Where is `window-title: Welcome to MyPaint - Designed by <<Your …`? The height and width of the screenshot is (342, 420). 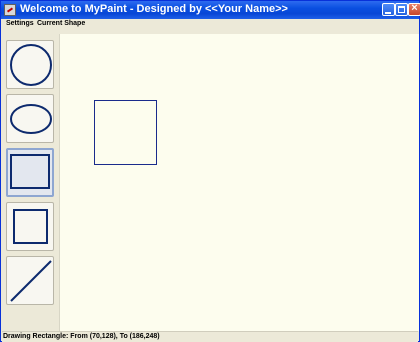
window-title: Welcome to MyPaint - Designed by <<Your … is located at coordinates (154, 9).